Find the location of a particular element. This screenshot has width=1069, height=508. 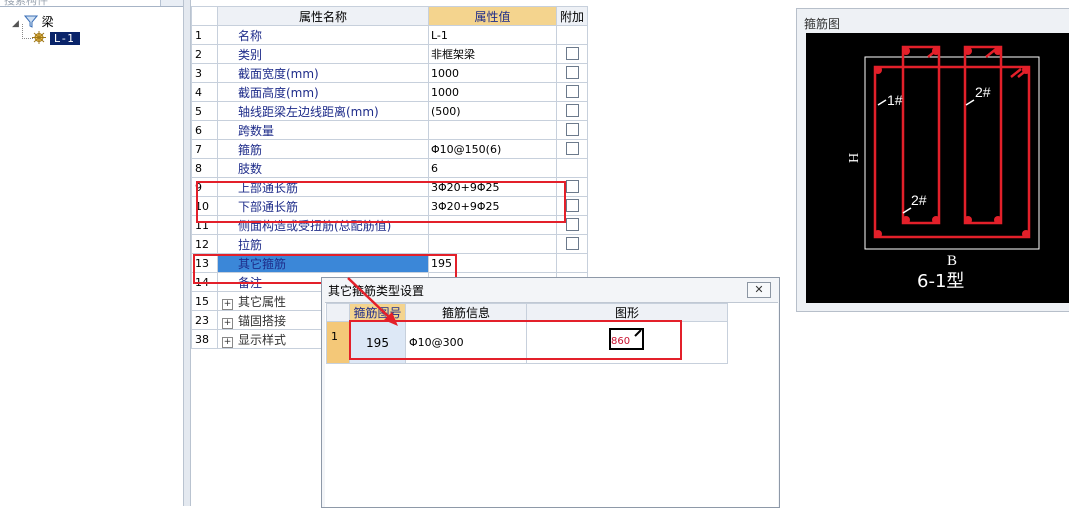

tree-node-label: 梁 is located at coordinates (47, 22).